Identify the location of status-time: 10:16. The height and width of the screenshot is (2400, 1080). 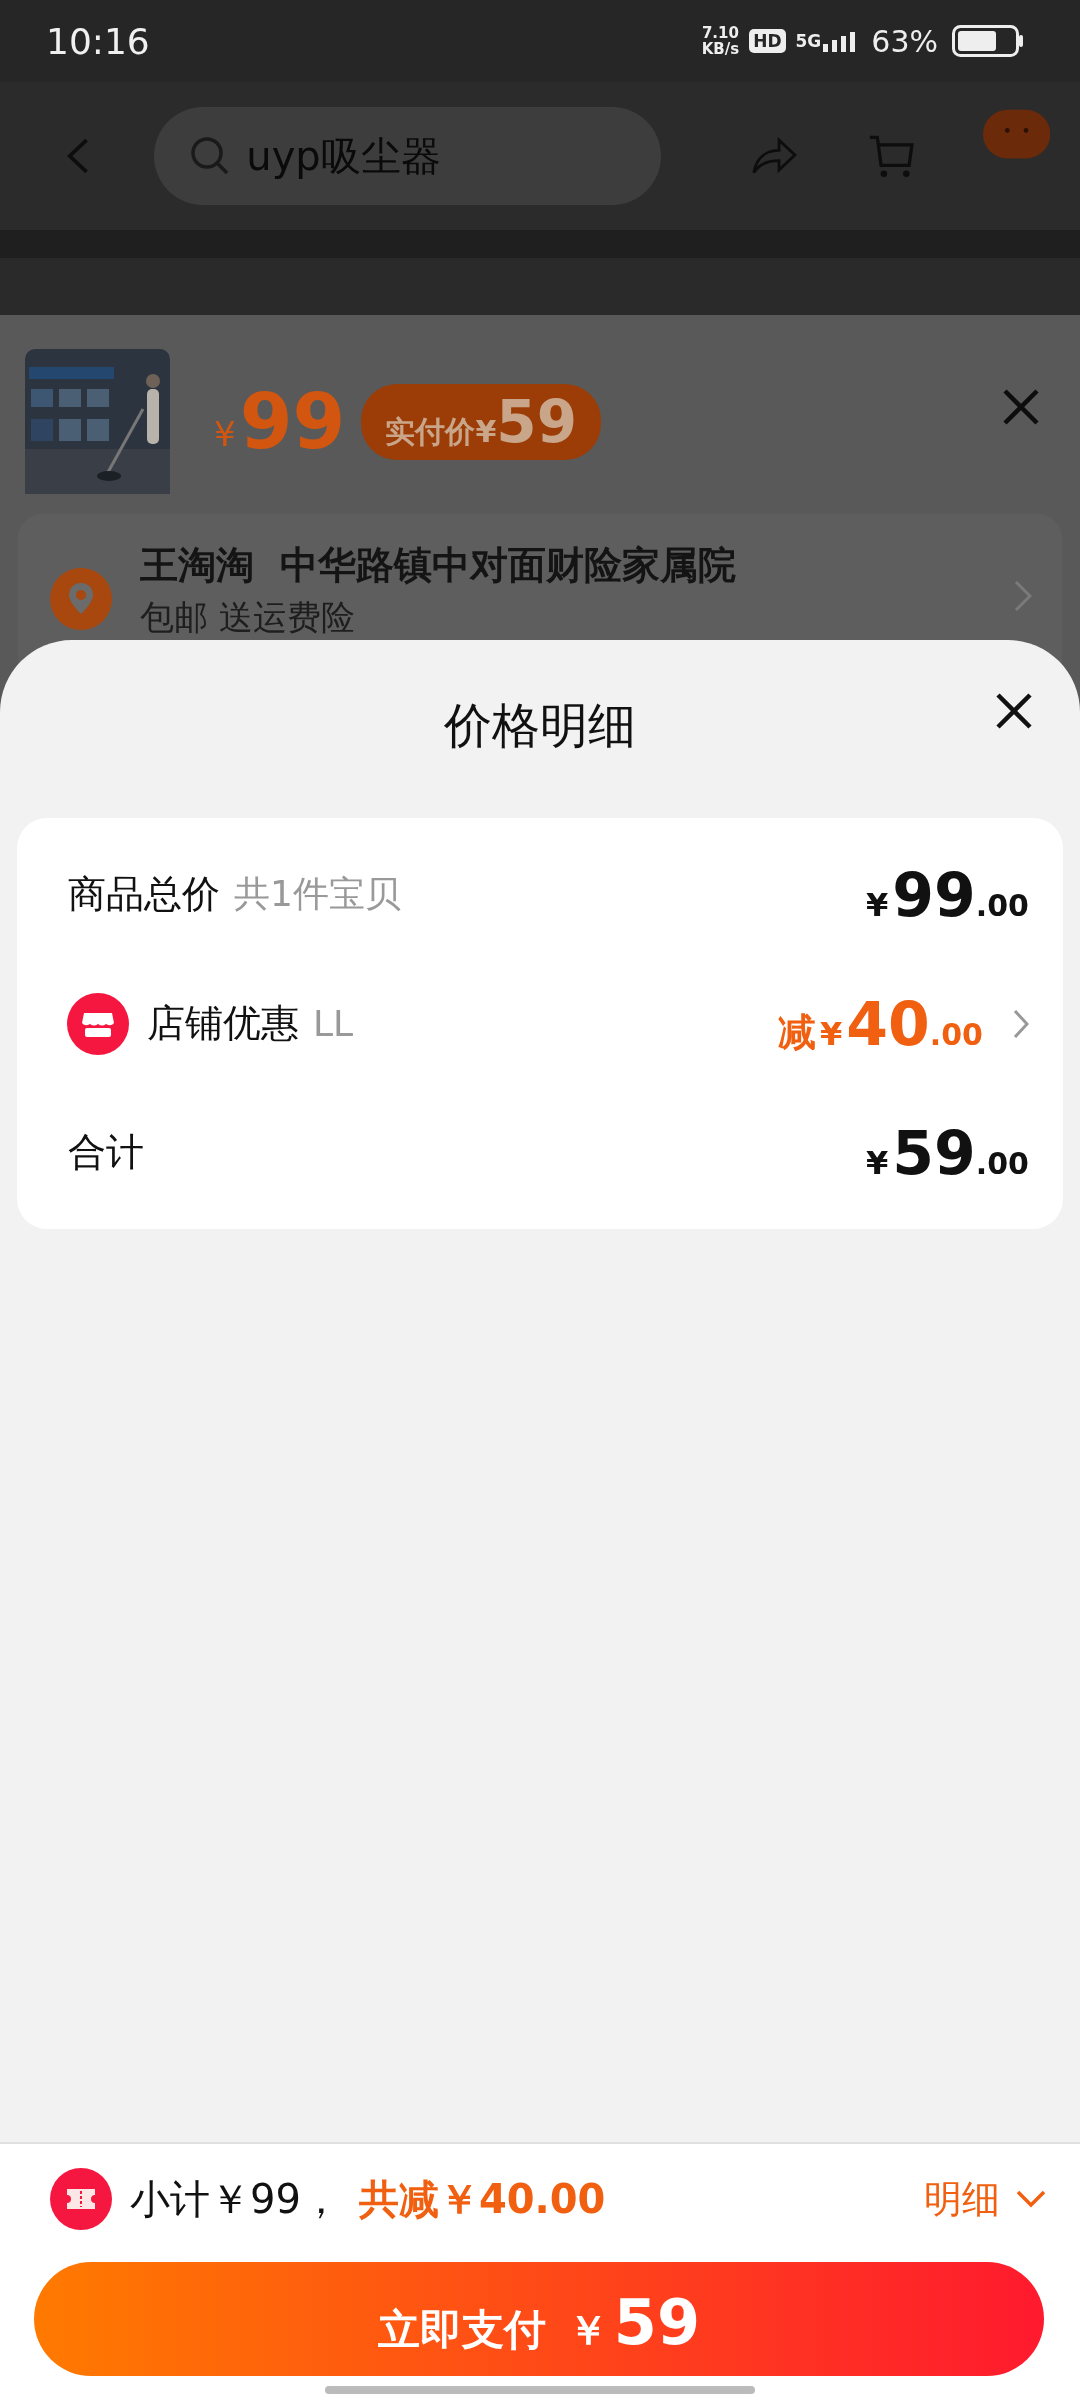
(98, 41).